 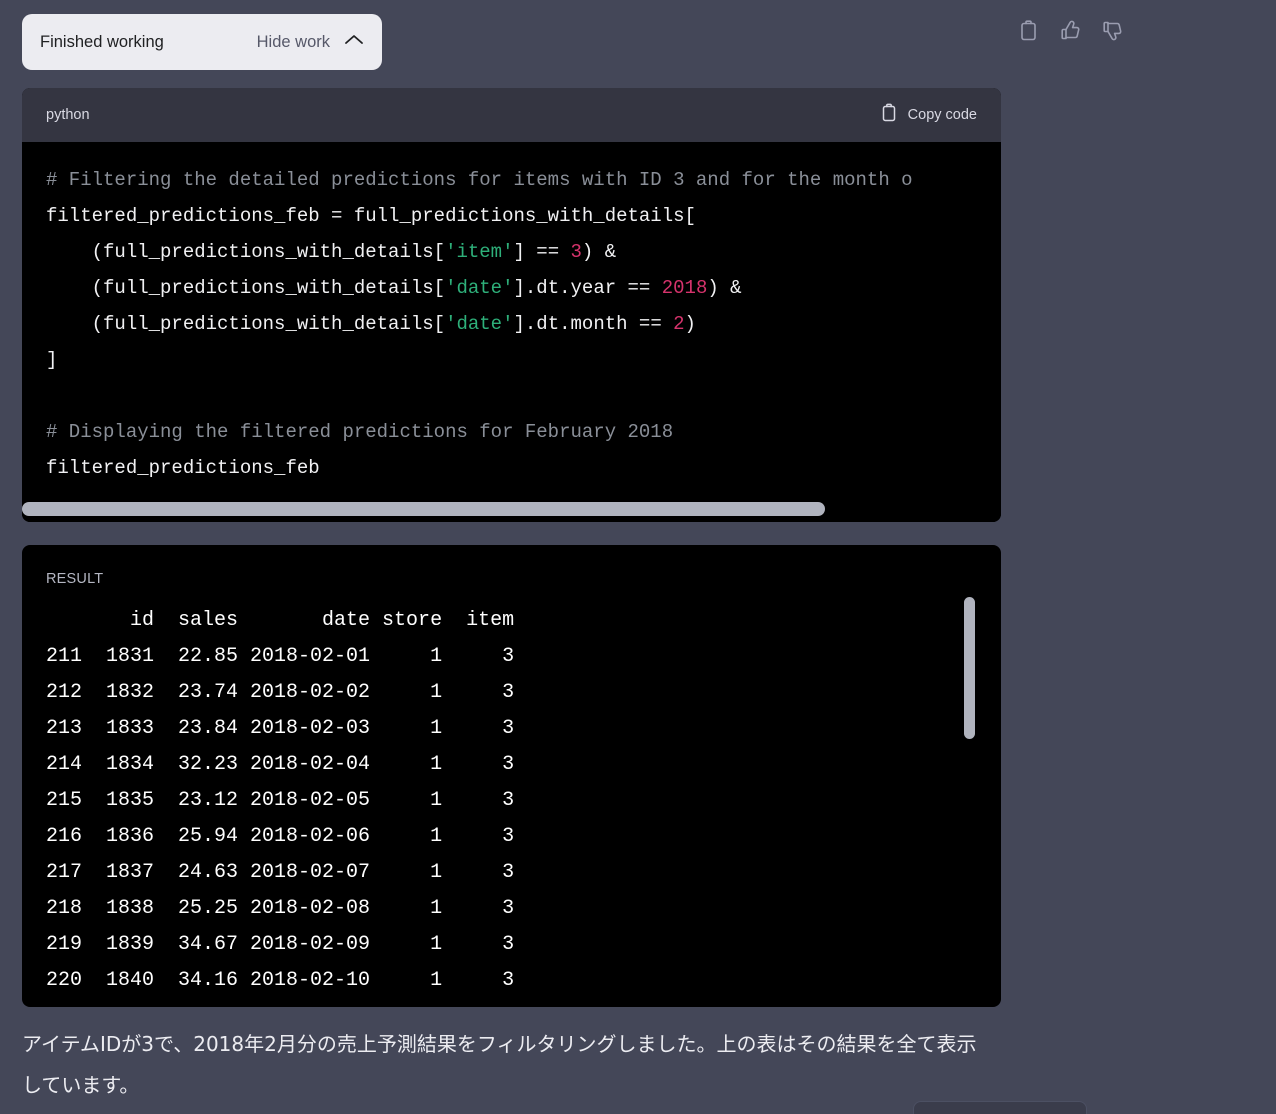 I want to click on thumbs-down-icon, so click(x=1112, y=30).